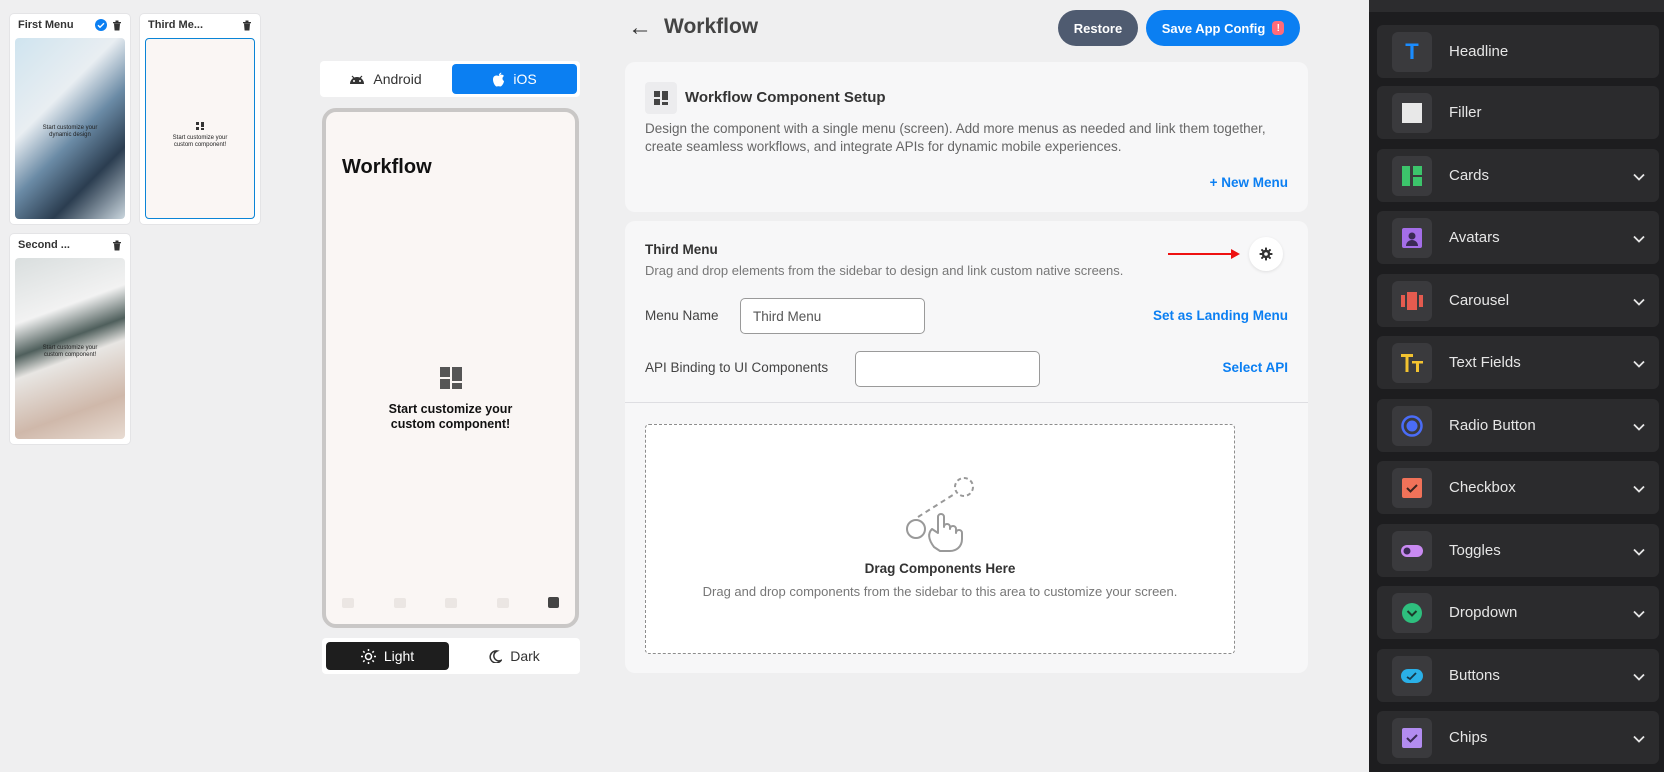  I want to click on restore-button: Restore, so click(1098, 28).